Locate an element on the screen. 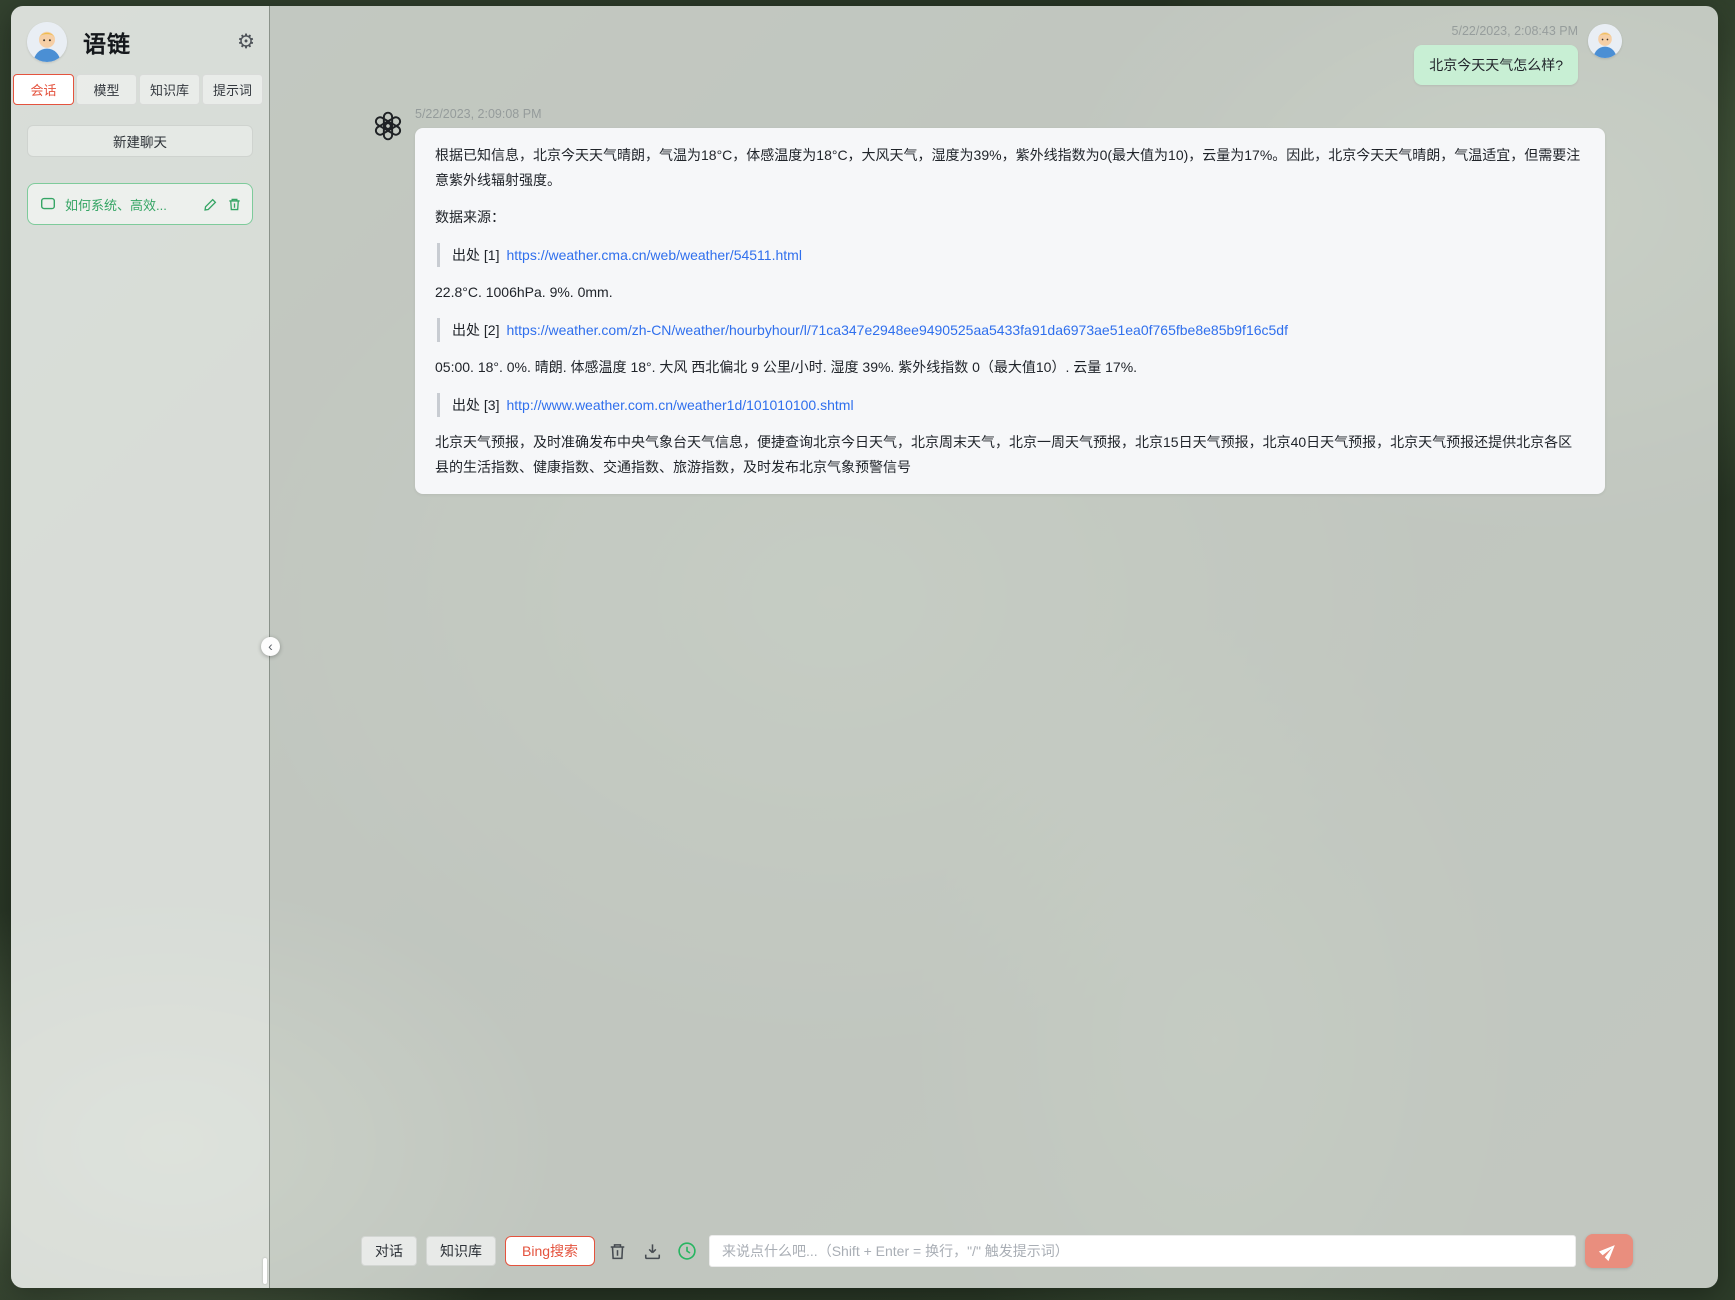 Image resolution: width=1735 pixels, height=1300 pixels. chat-bubble-icon is located at coordinates (48, 203).